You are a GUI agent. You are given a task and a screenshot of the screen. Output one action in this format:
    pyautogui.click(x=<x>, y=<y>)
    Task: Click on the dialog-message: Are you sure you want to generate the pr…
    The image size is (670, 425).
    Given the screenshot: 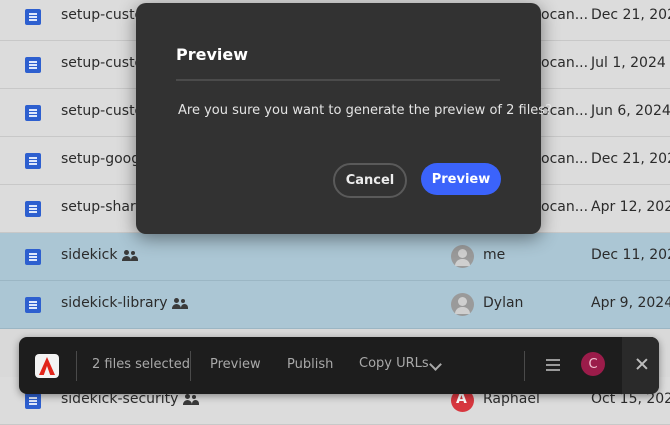 What is the action you would take?
    pyautogui.click(x=365, y=110)
    